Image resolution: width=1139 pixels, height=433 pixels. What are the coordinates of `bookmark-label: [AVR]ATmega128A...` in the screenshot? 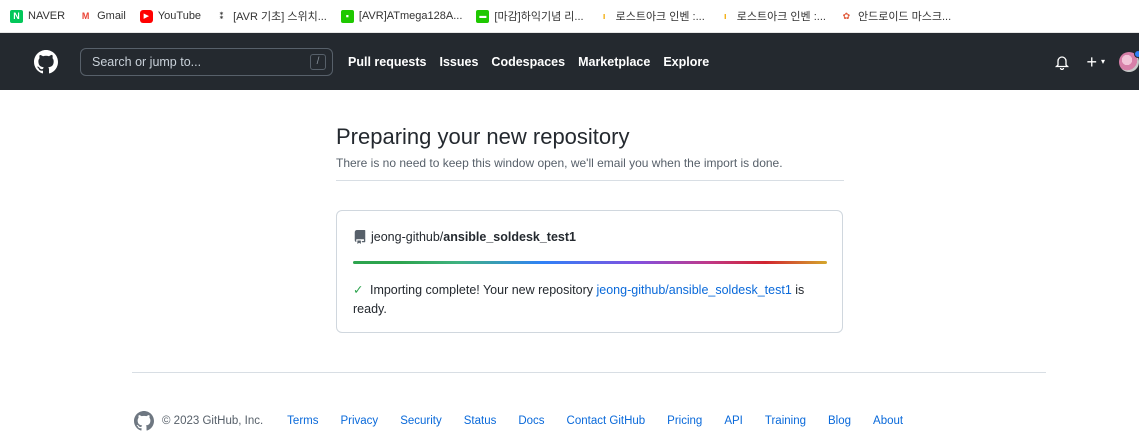 It's located at (410, 16).